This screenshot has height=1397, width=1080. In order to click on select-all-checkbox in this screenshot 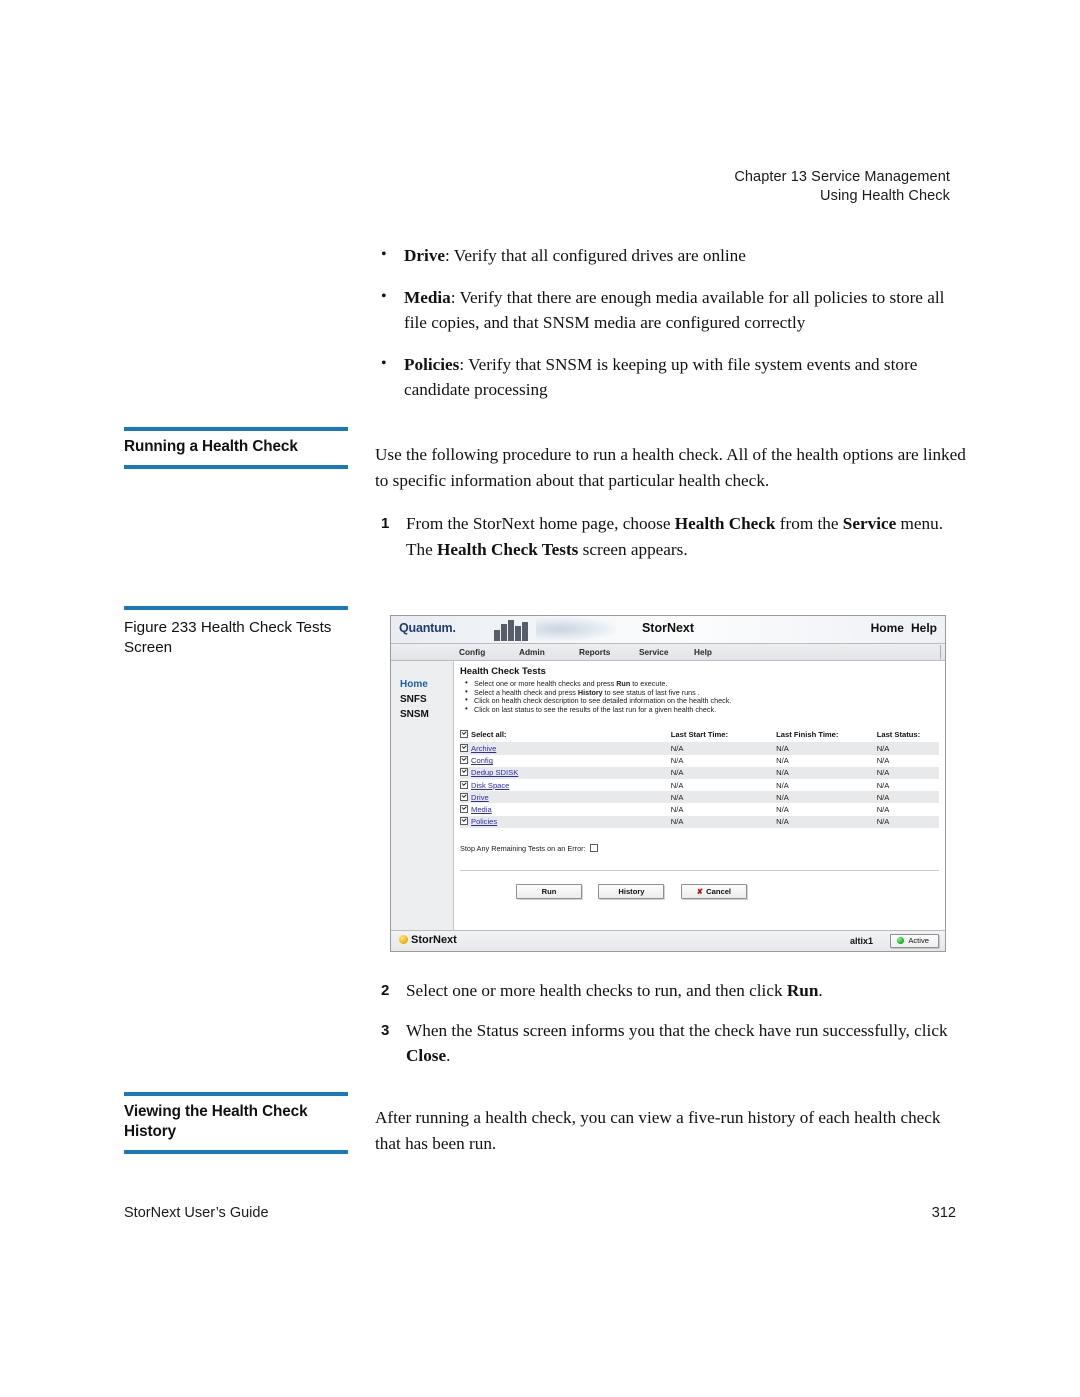, I will do `click(464, 734)`.